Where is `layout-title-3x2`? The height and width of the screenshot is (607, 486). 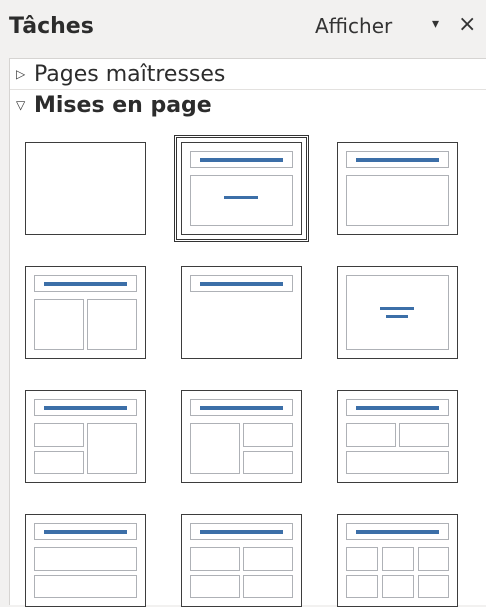 layout-title-3x2 is located at coordinates (397, 560).